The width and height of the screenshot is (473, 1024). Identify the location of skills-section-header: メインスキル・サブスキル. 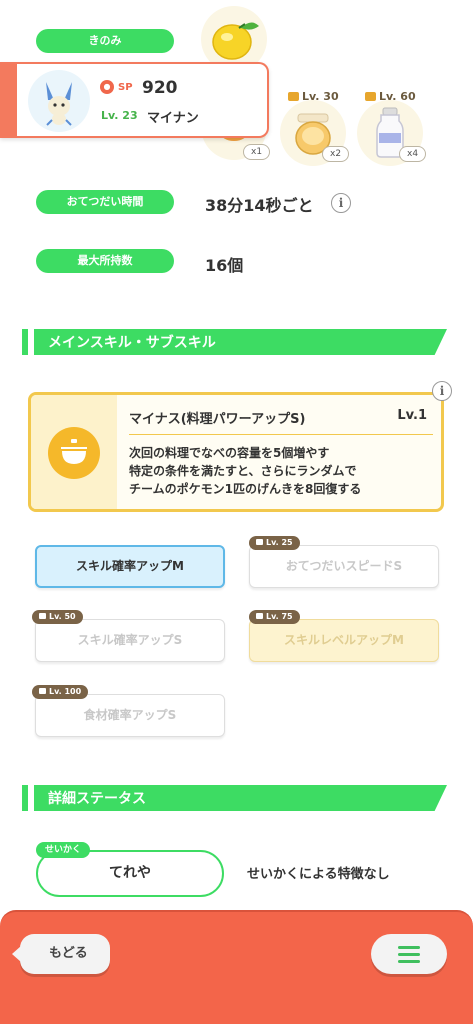
(234, 342).